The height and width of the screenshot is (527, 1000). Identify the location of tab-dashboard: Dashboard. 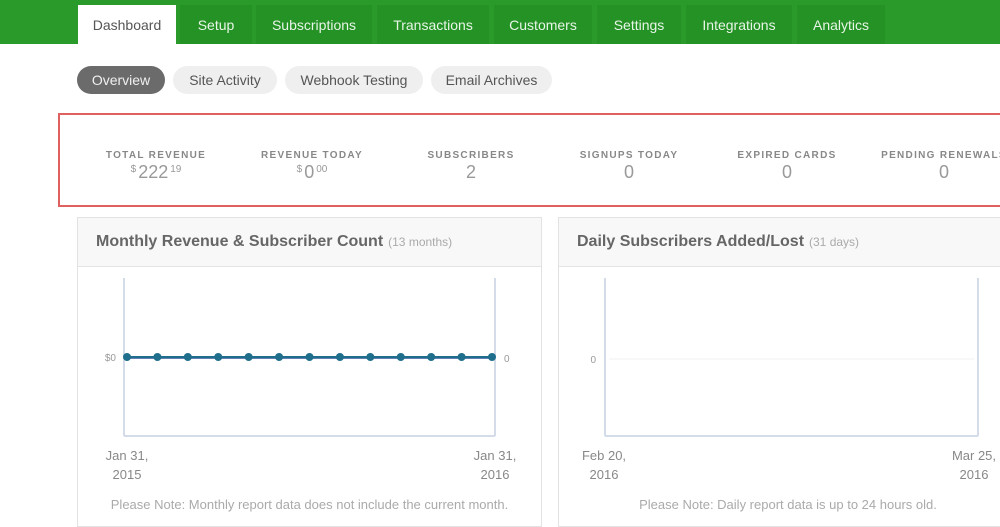
(127, 24).